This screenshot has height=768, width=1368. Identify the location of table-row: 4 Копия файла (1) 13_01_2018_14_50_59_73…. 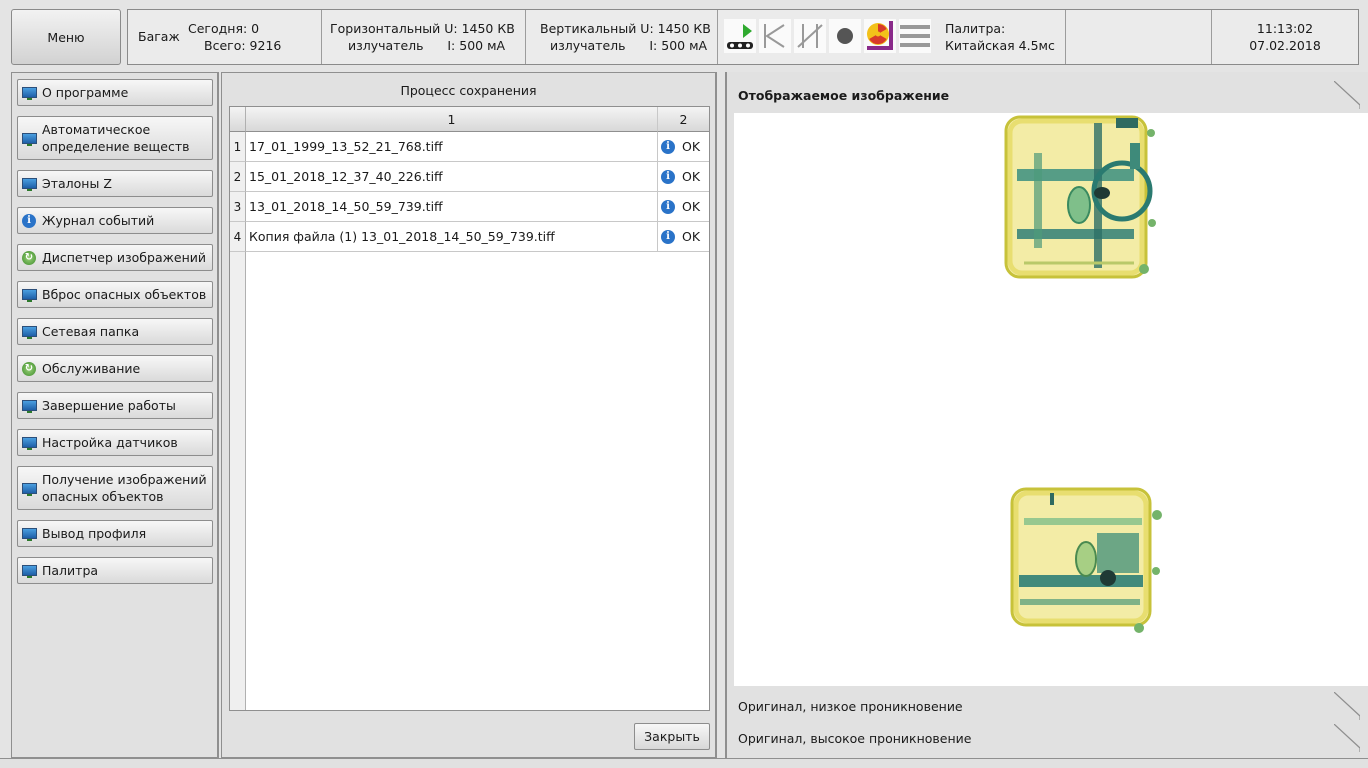
(469, 237).